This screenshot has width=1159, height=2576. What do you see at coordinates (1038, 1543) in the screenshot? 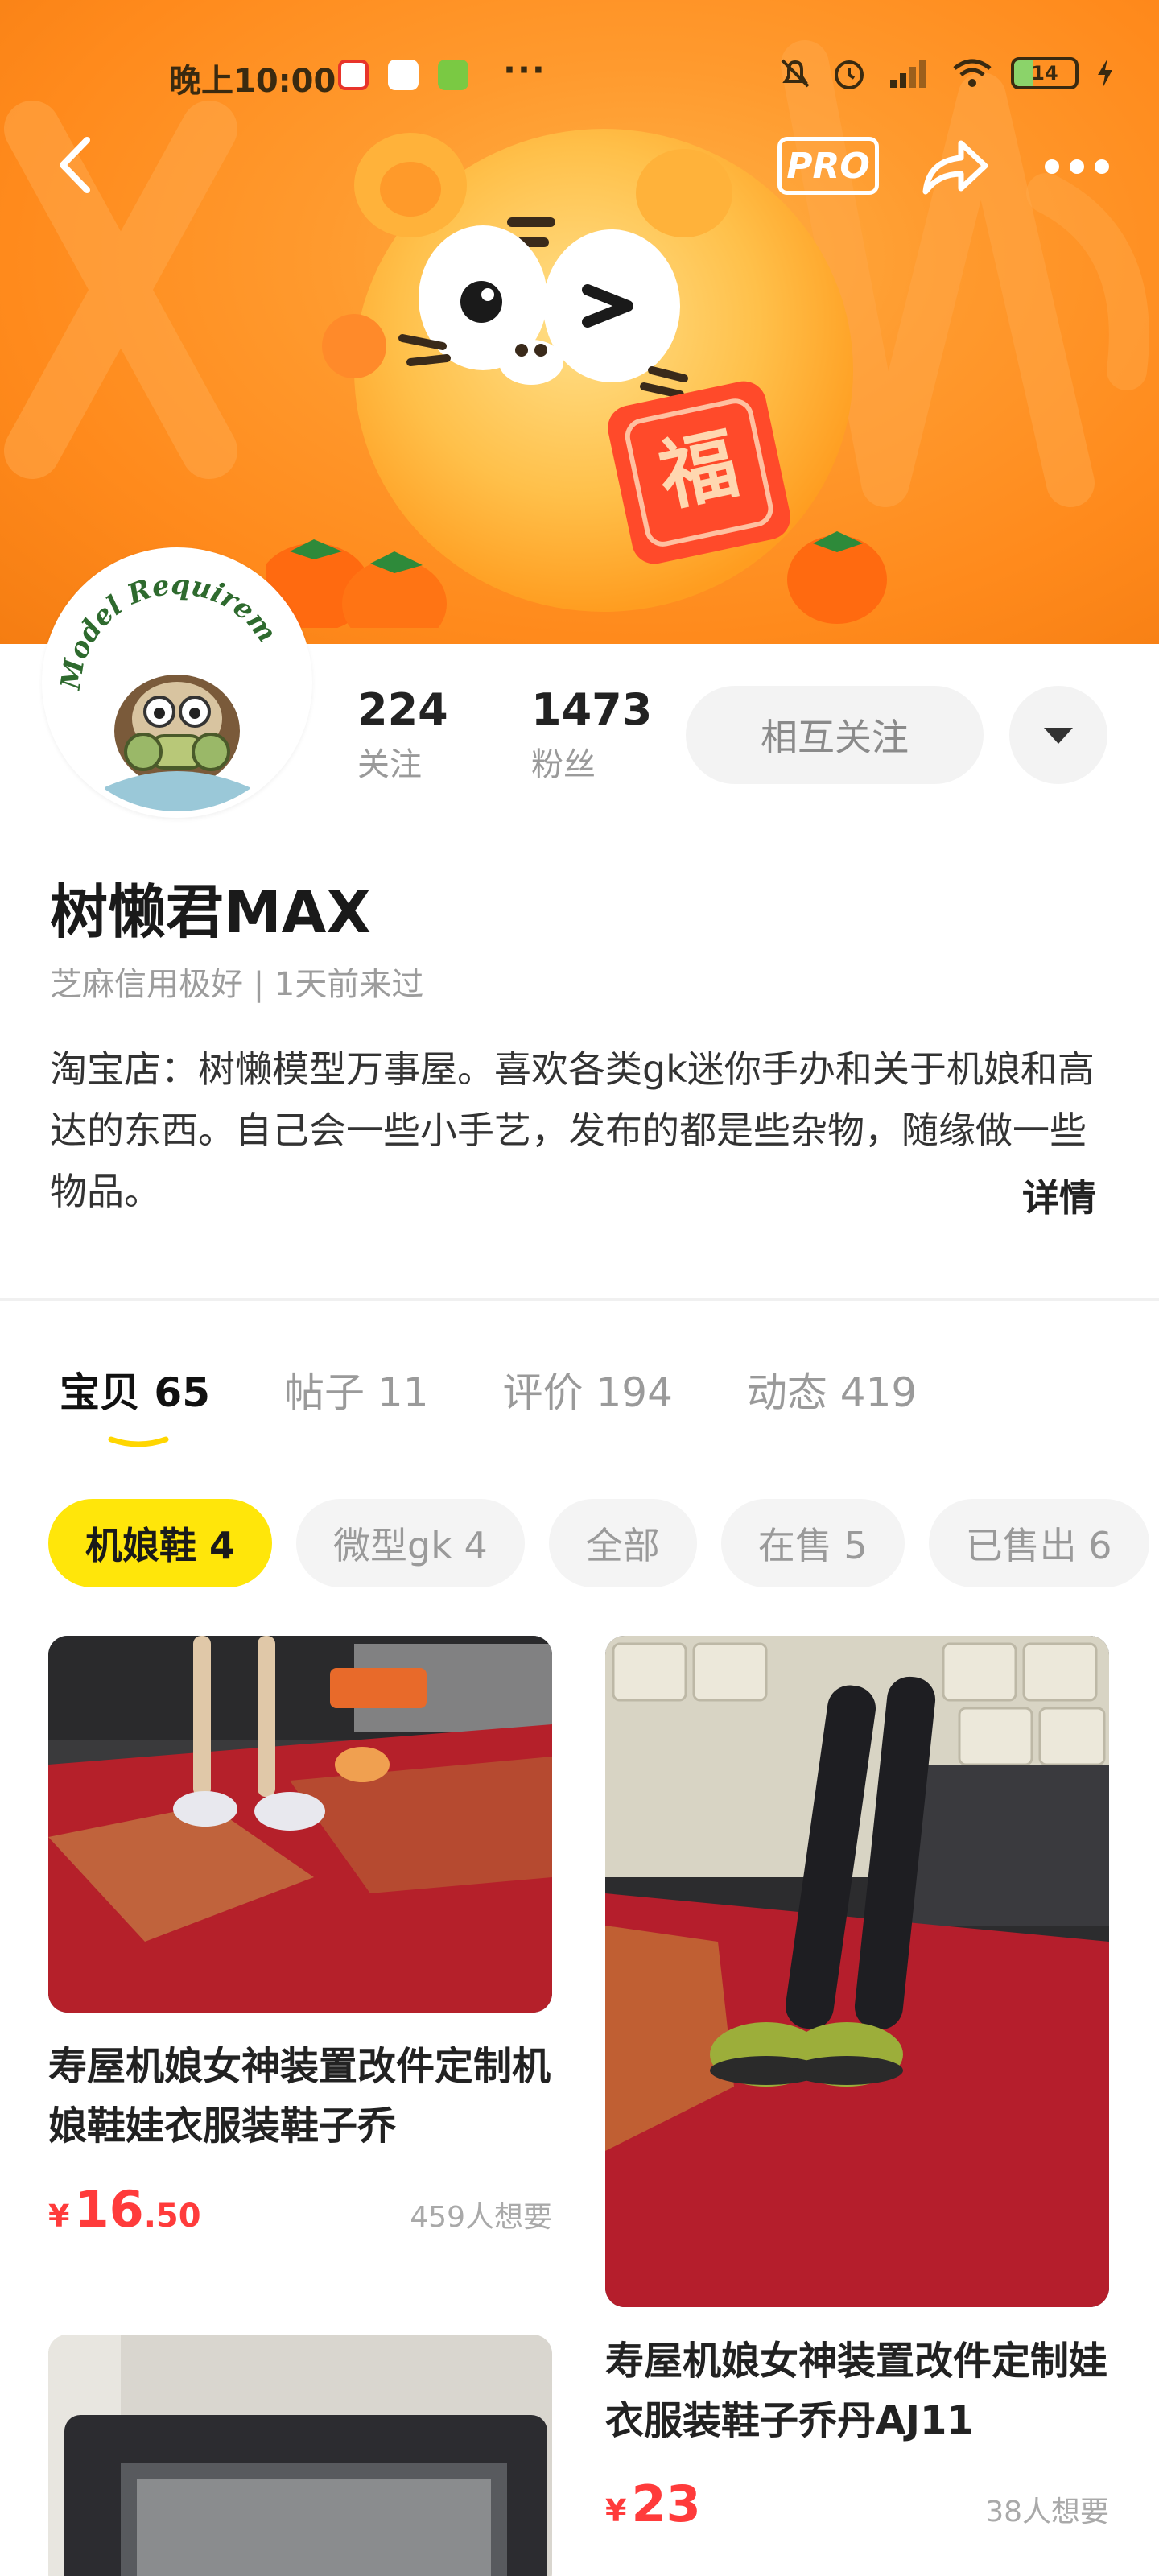
I see `chip-sold: 已售出 6` at bounding box center [1038, 1543].